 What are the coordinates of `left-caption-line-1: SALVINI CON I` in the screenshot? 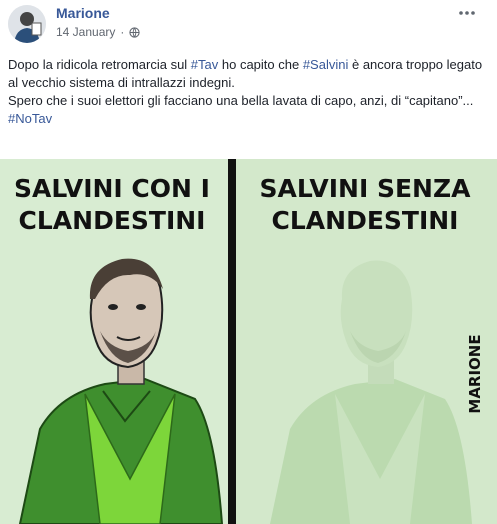 It's located at (112, 188).